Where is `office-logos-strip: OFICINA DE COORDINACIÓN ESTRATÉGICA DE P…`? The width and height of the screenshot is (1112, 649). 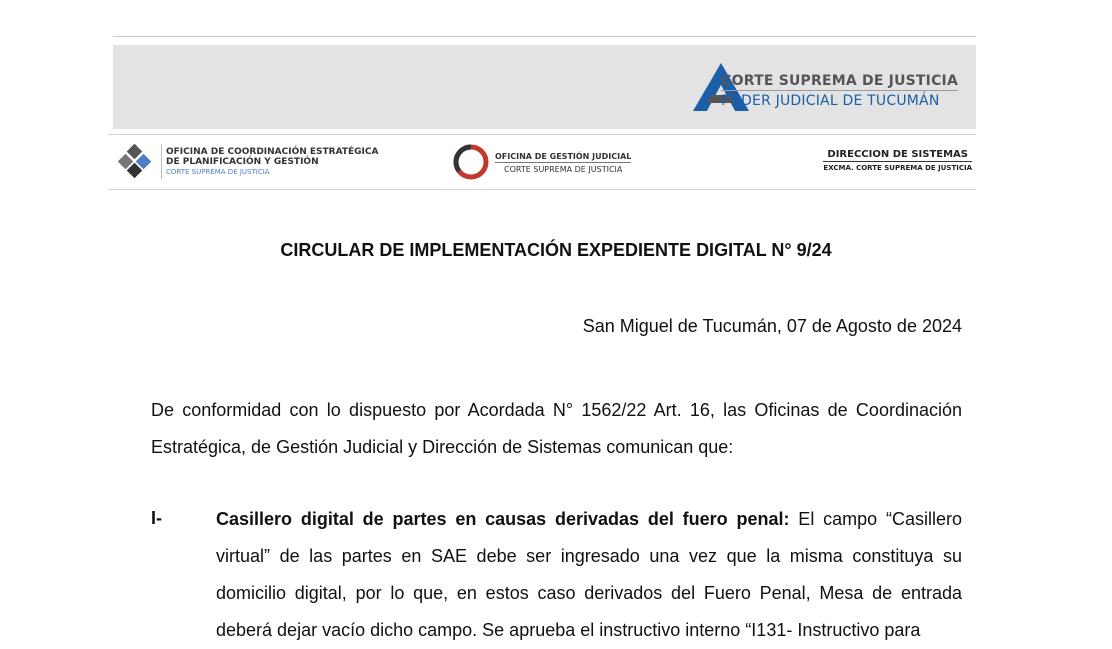
office-logos-strip: OFICINA DE COORDINACIÓN ESTRATÉGICA DE P… is located at coordinates (542, 162).